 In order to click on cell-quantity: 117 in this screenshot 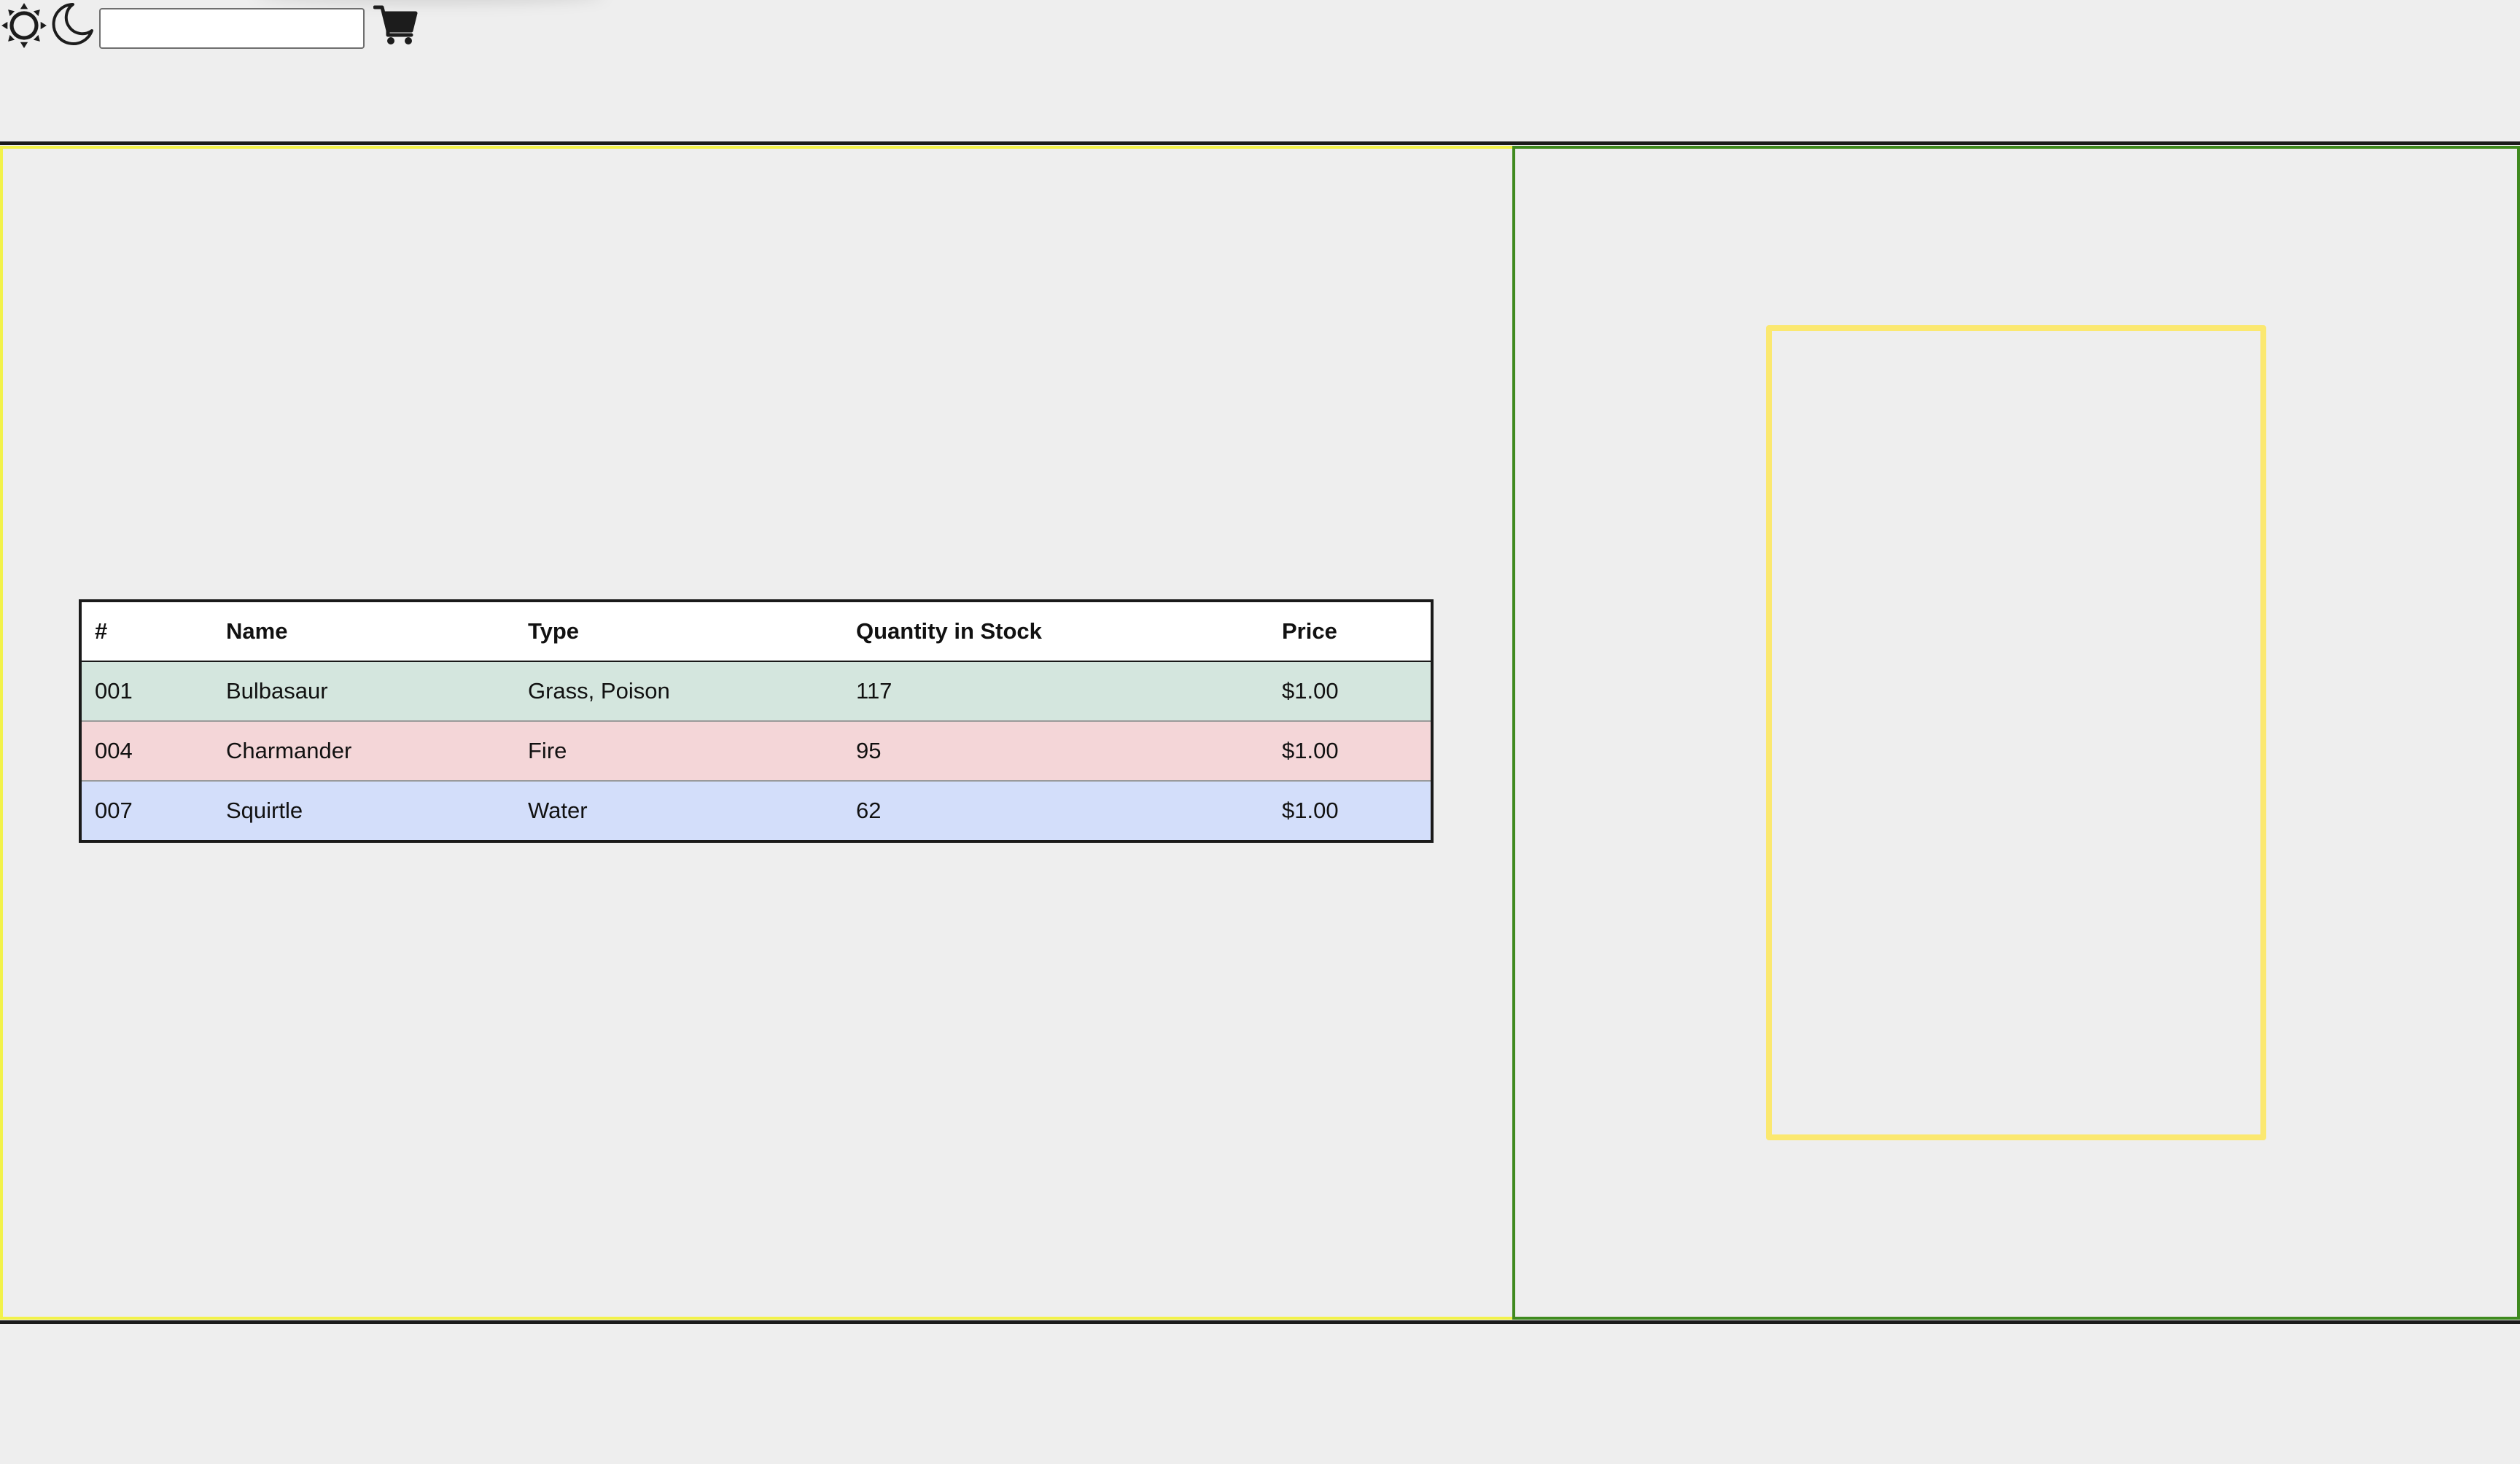, I will do `click(1056, 691)`.